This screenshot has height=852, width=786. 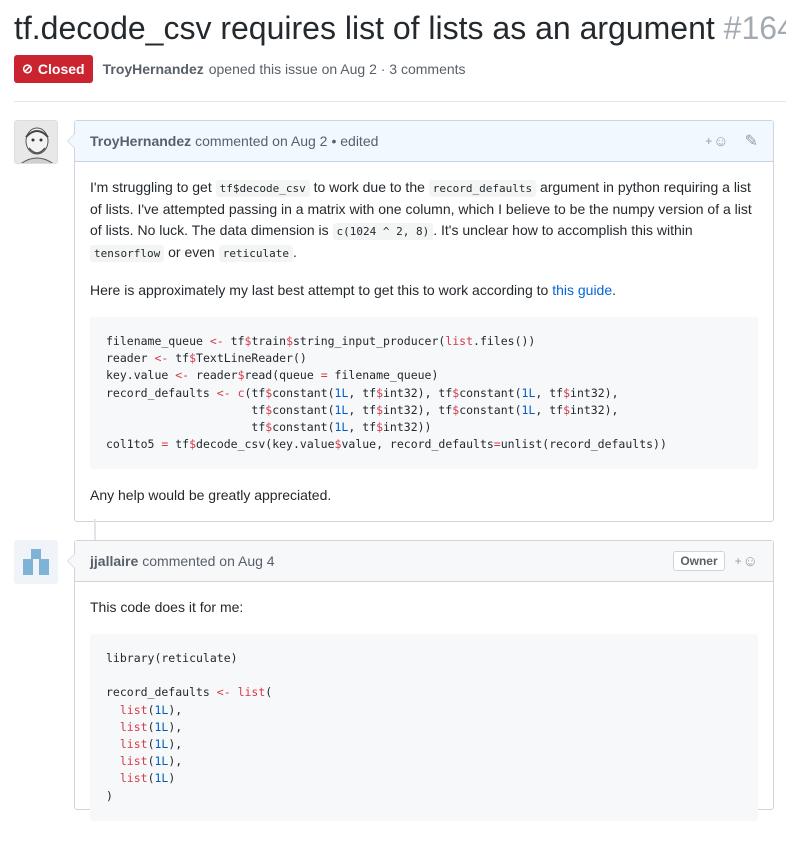 What do you see at coordinates (261, 141) in the screenshot?
I see `comment-meta: commented on Aug 2` at bounding box center [261, 141].